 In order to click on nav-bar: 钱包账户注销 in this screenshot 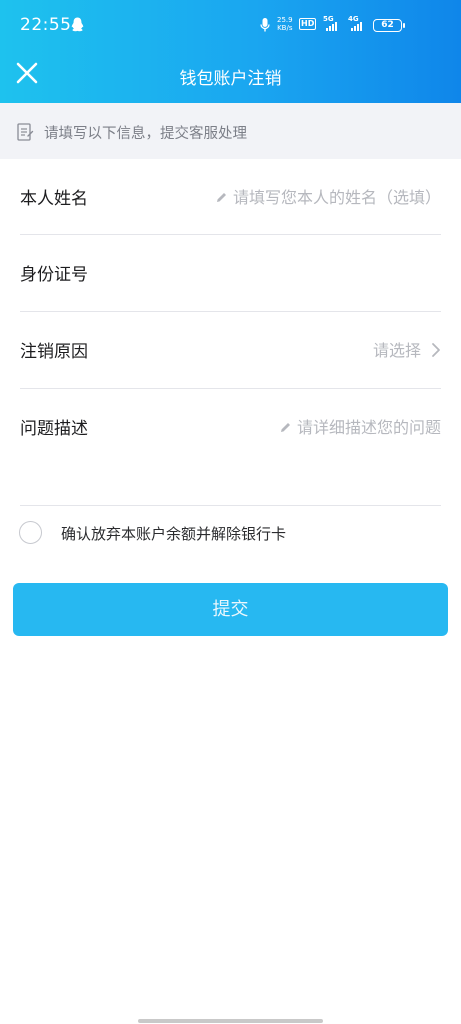, I will do `click(230, 74)`.